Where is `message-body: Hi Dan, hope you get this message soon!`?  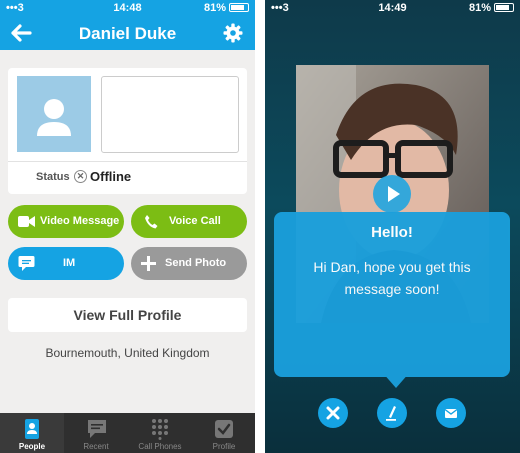
message-body: Hi Dan, hope you get this message soon! is located at coordinates (392, 278).